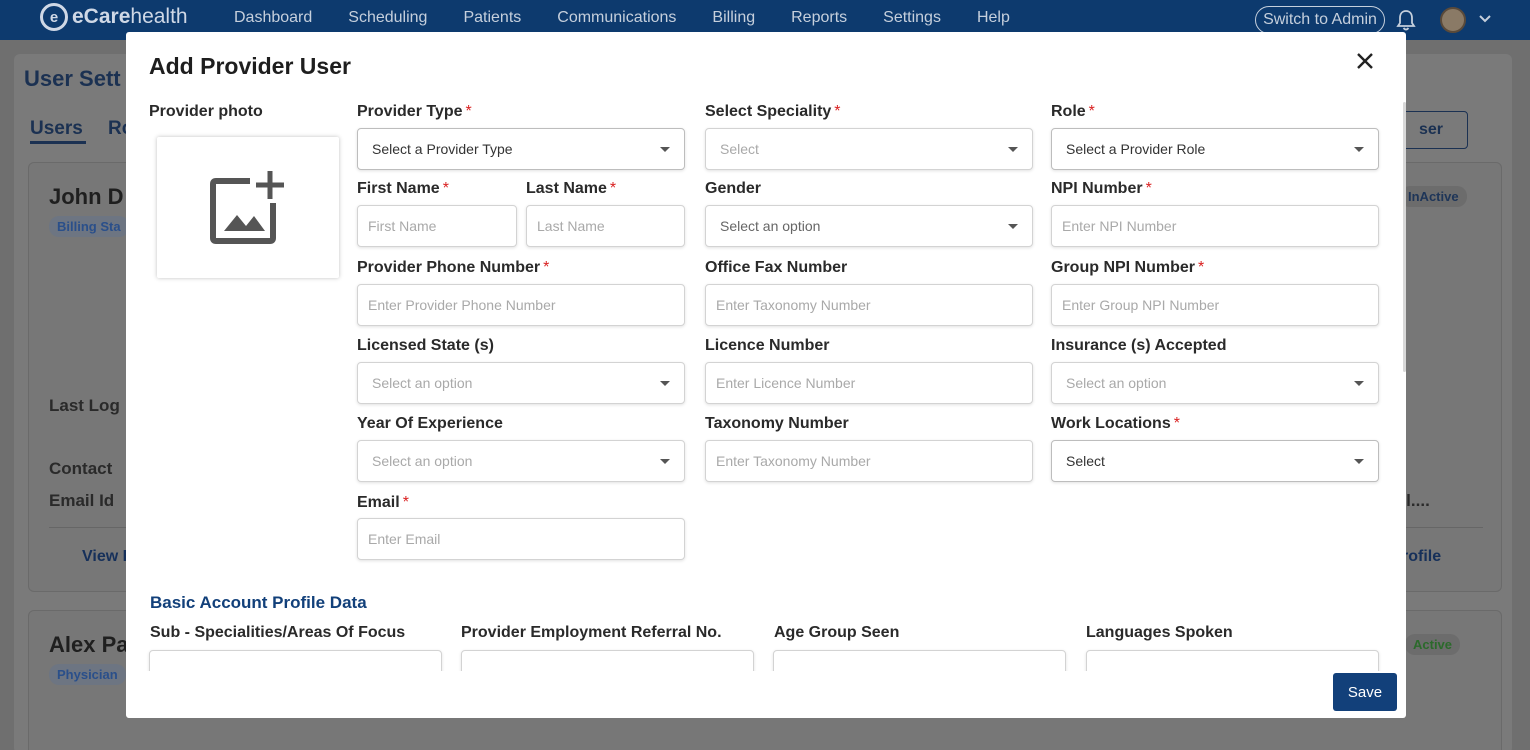 The height and width of the screenshot is (750, 1530). What do you see at coordinates (86, 196) in the screenshot?
I see `user-name: John D` at bounding box center [86, 196].